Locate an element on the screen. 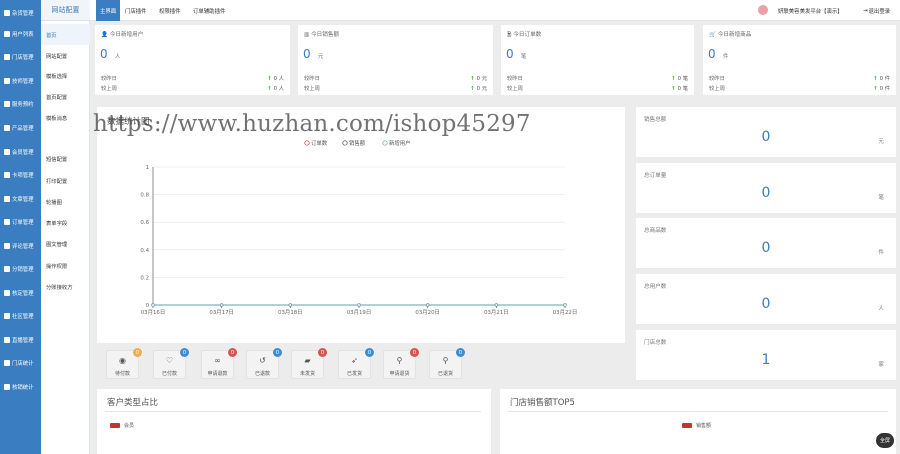  total-label: 总用户数 is located at coordinates (655, 287).